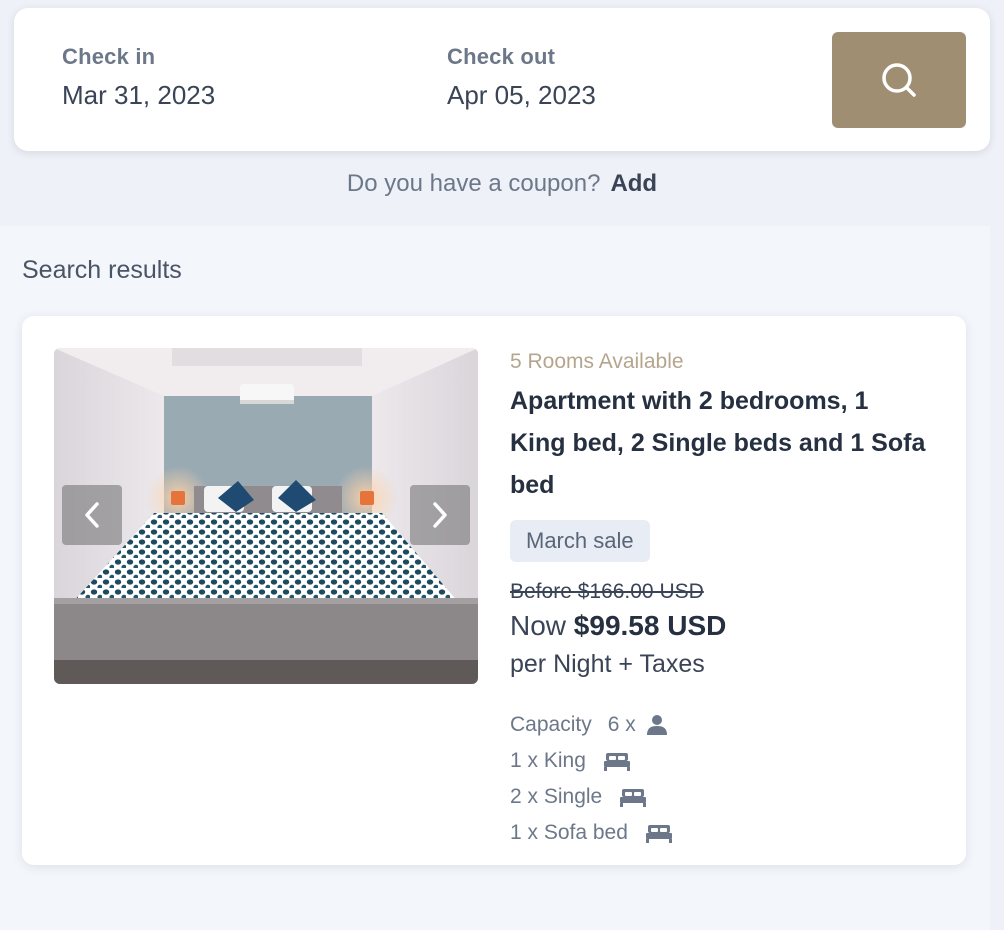 Image resolution: width=1004 pixels, height=930 pixels. Describe the element at coordinates (521, 77) in the screenshot. I see `check-out-field: Check out Apr 05, 2023` at that location.